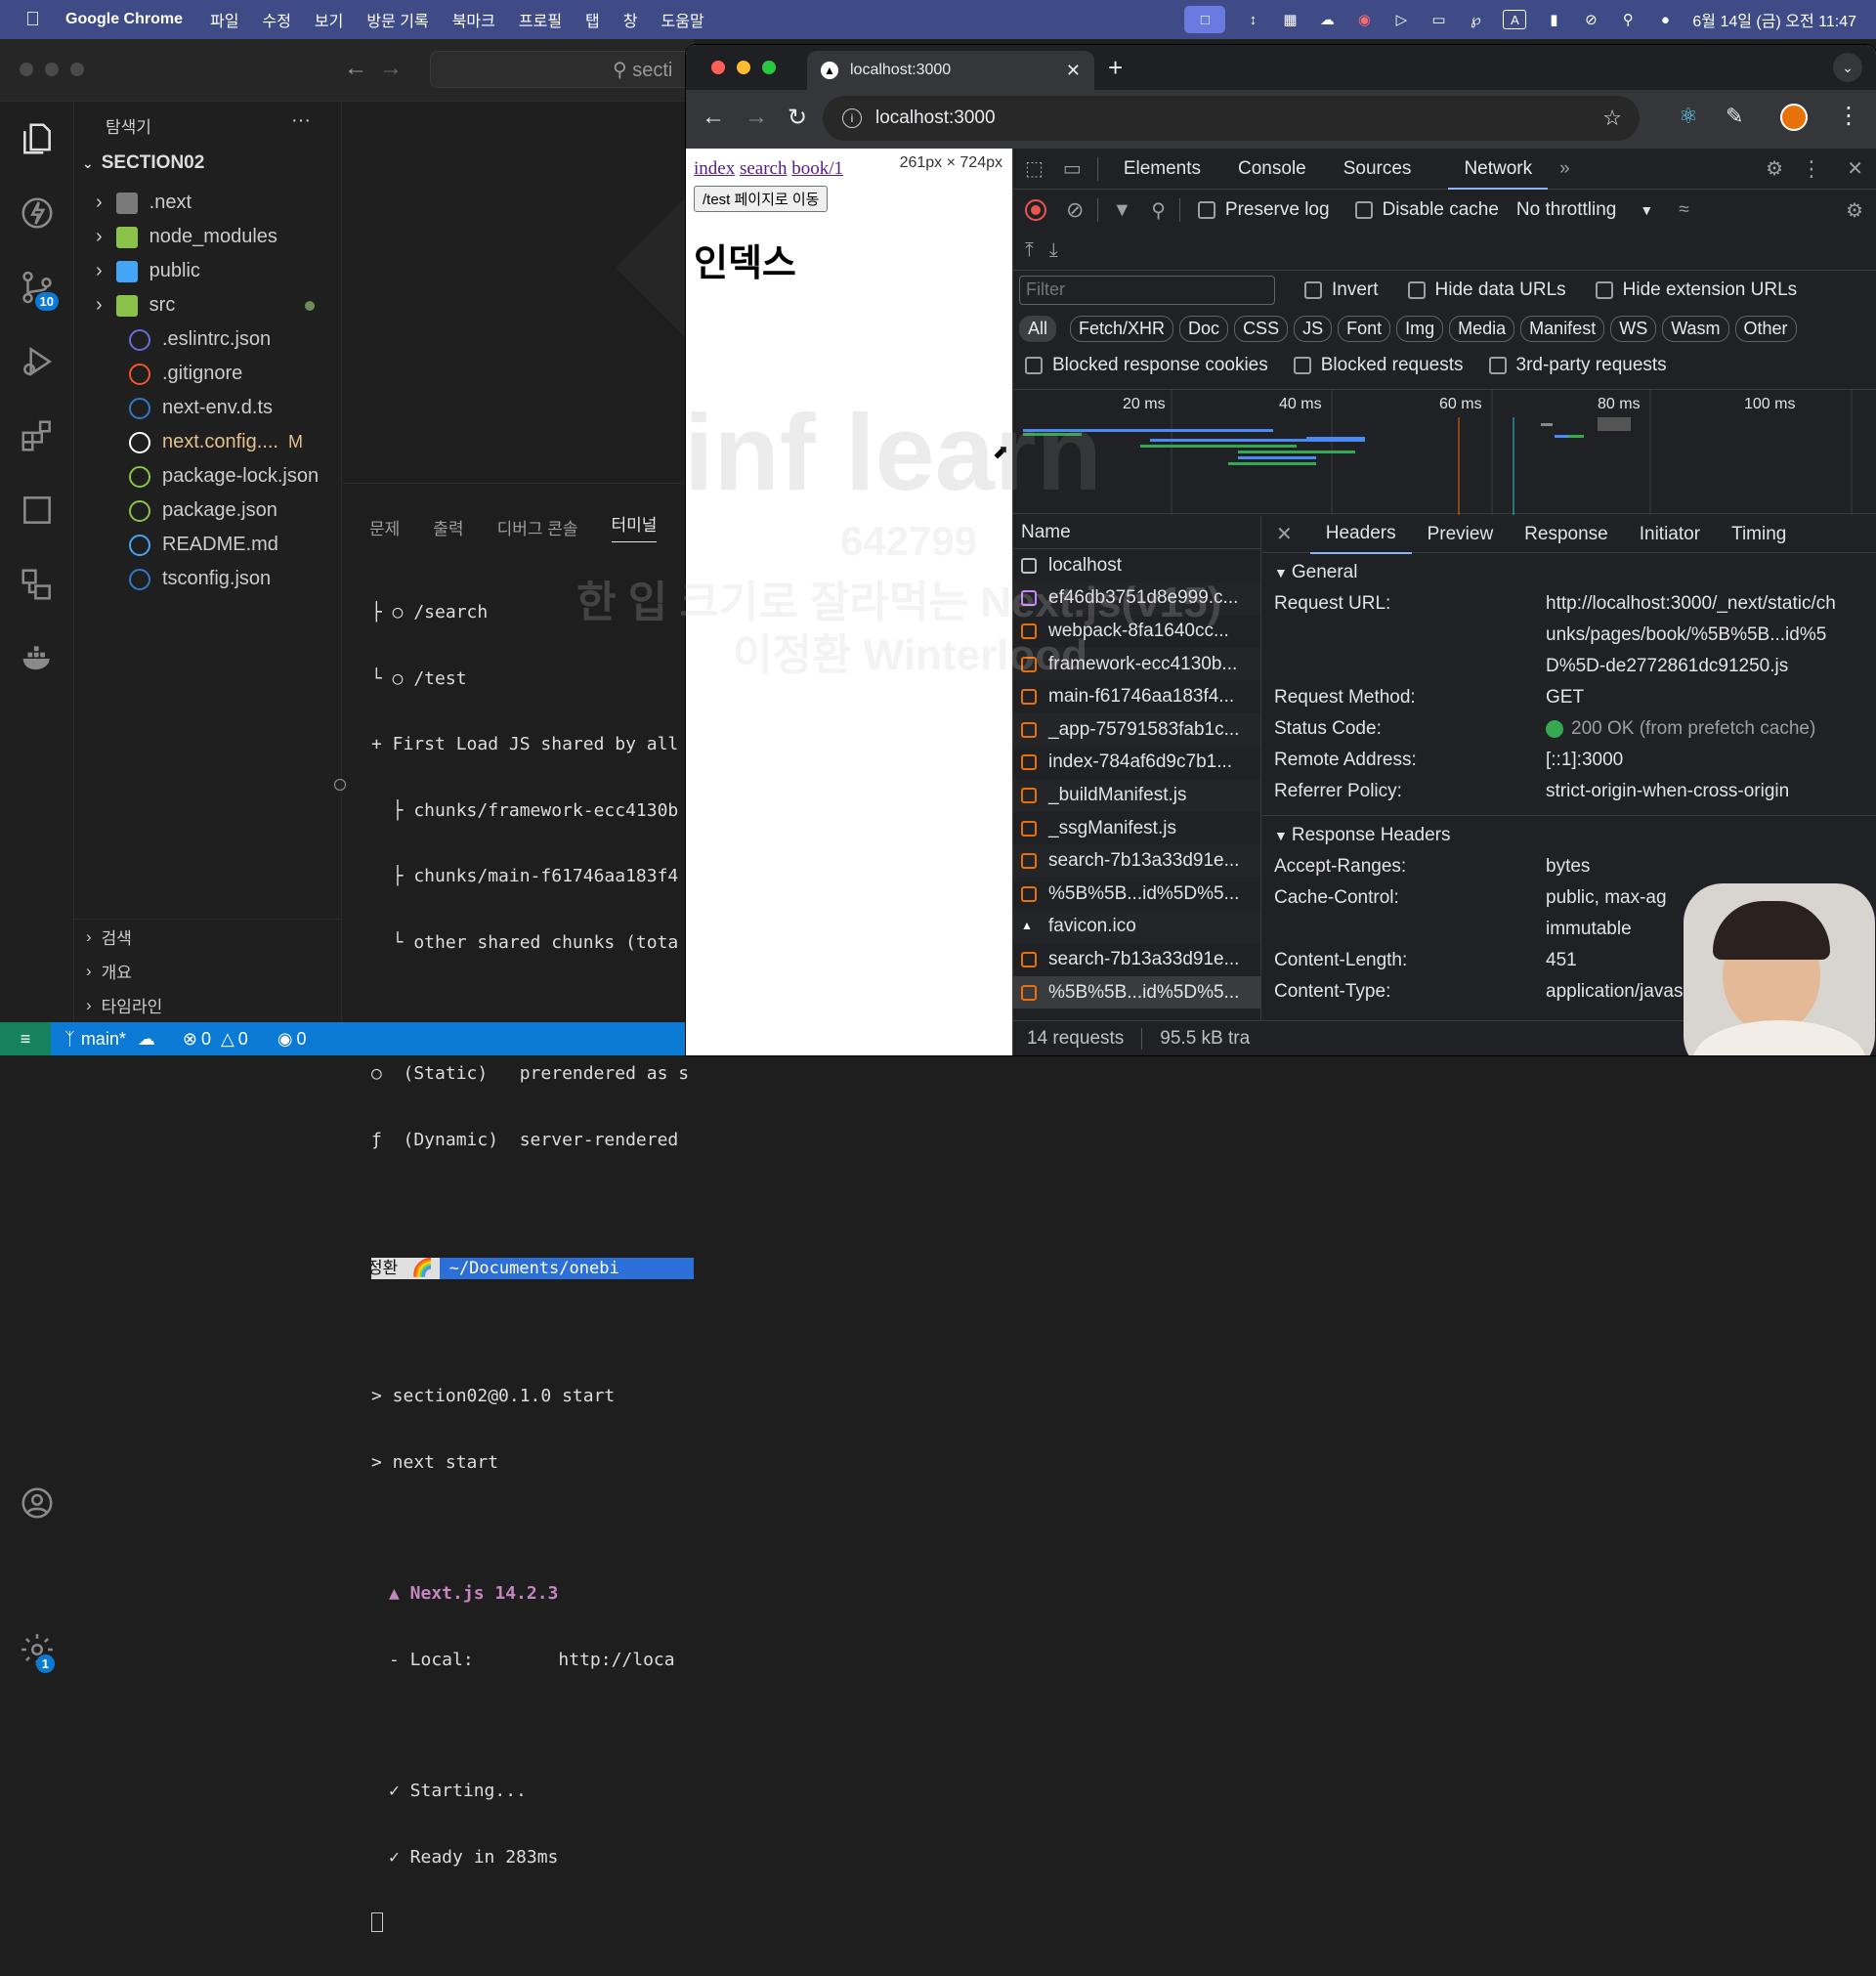 This screenshot has height=1976, width=1876. Describe the element at coordinates (567, 69) in the screenshot. I see `command-center: ⚲ secti` at that location.